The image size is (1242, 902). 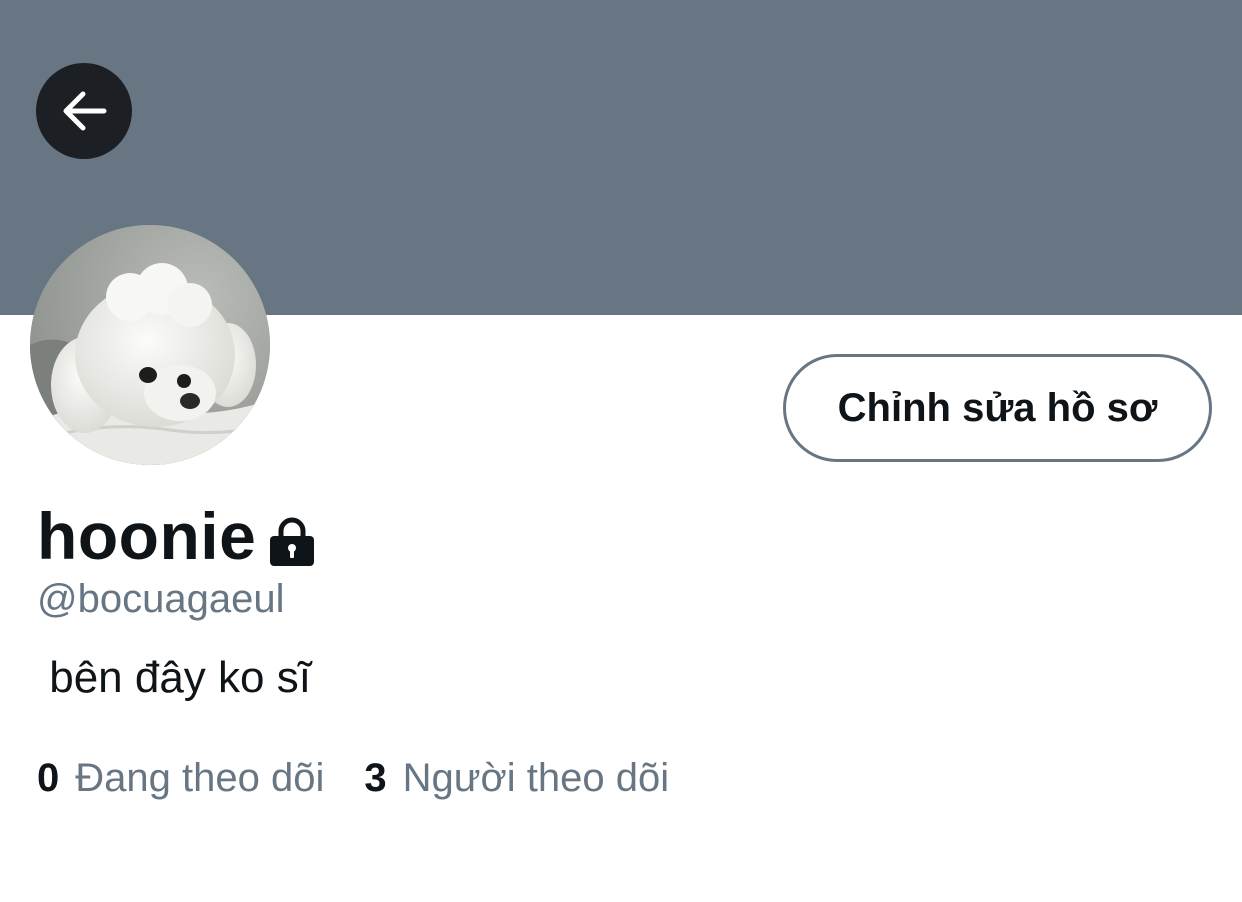 I want to click on display-name: hoonie, so click(x=147, y=536).